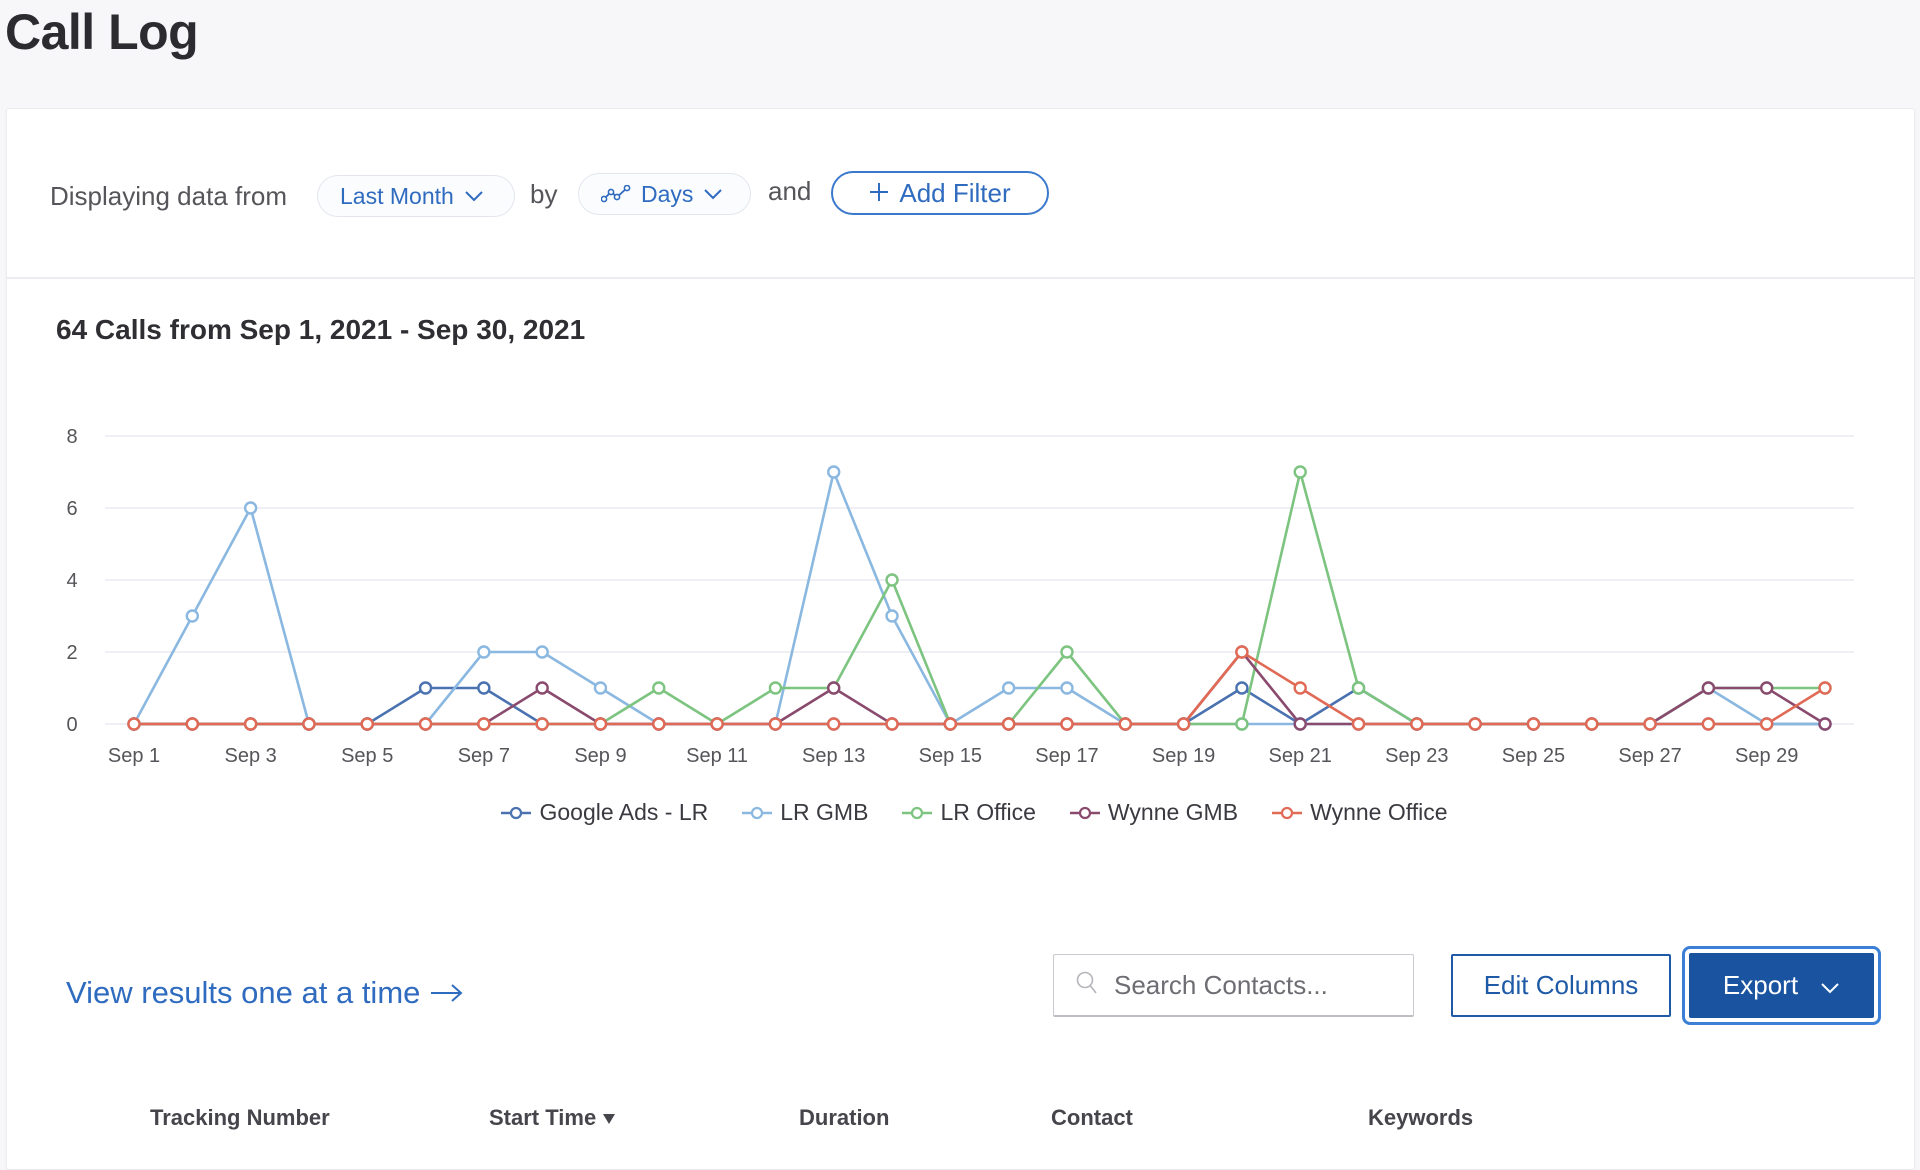  I want to click on column-header-label: Contact, so click(1092, 1117).